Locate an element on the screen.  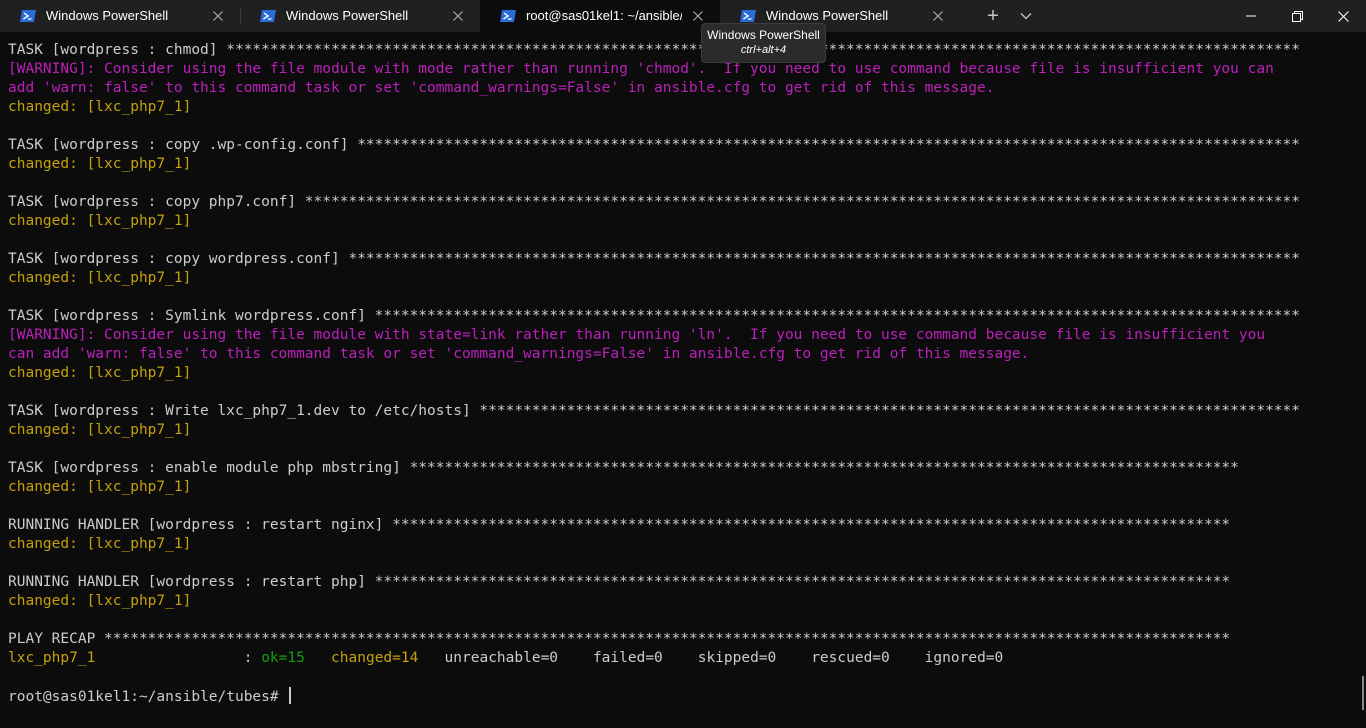
terminal-text: ok=15 is located at coordinates (283, 658).